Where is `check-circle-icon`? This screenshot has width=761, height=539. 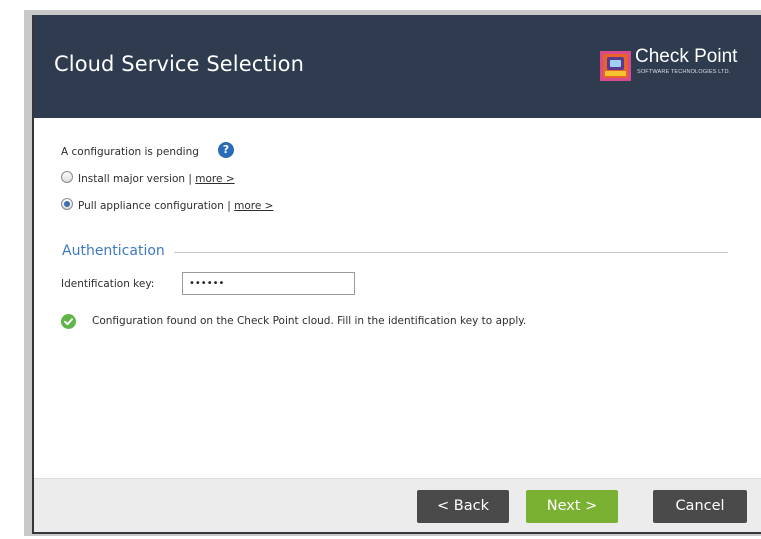
check-circle-icon is located at coordinates (68, 321).